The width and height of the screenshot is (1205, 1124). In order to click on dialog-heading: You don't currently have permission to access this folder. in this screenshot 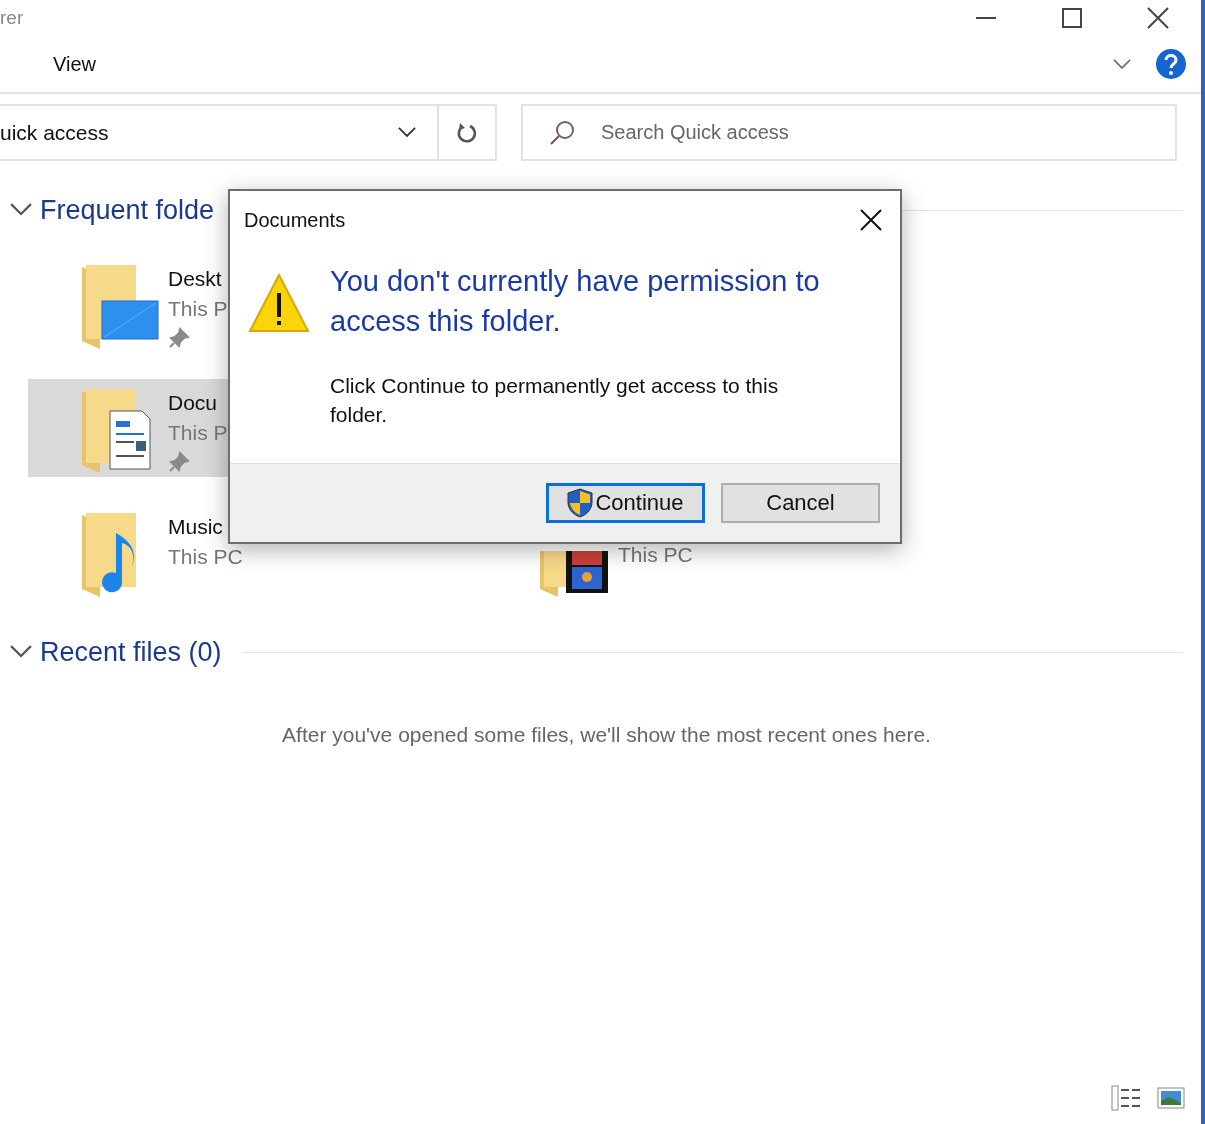, I will do `click(575, 301)`.